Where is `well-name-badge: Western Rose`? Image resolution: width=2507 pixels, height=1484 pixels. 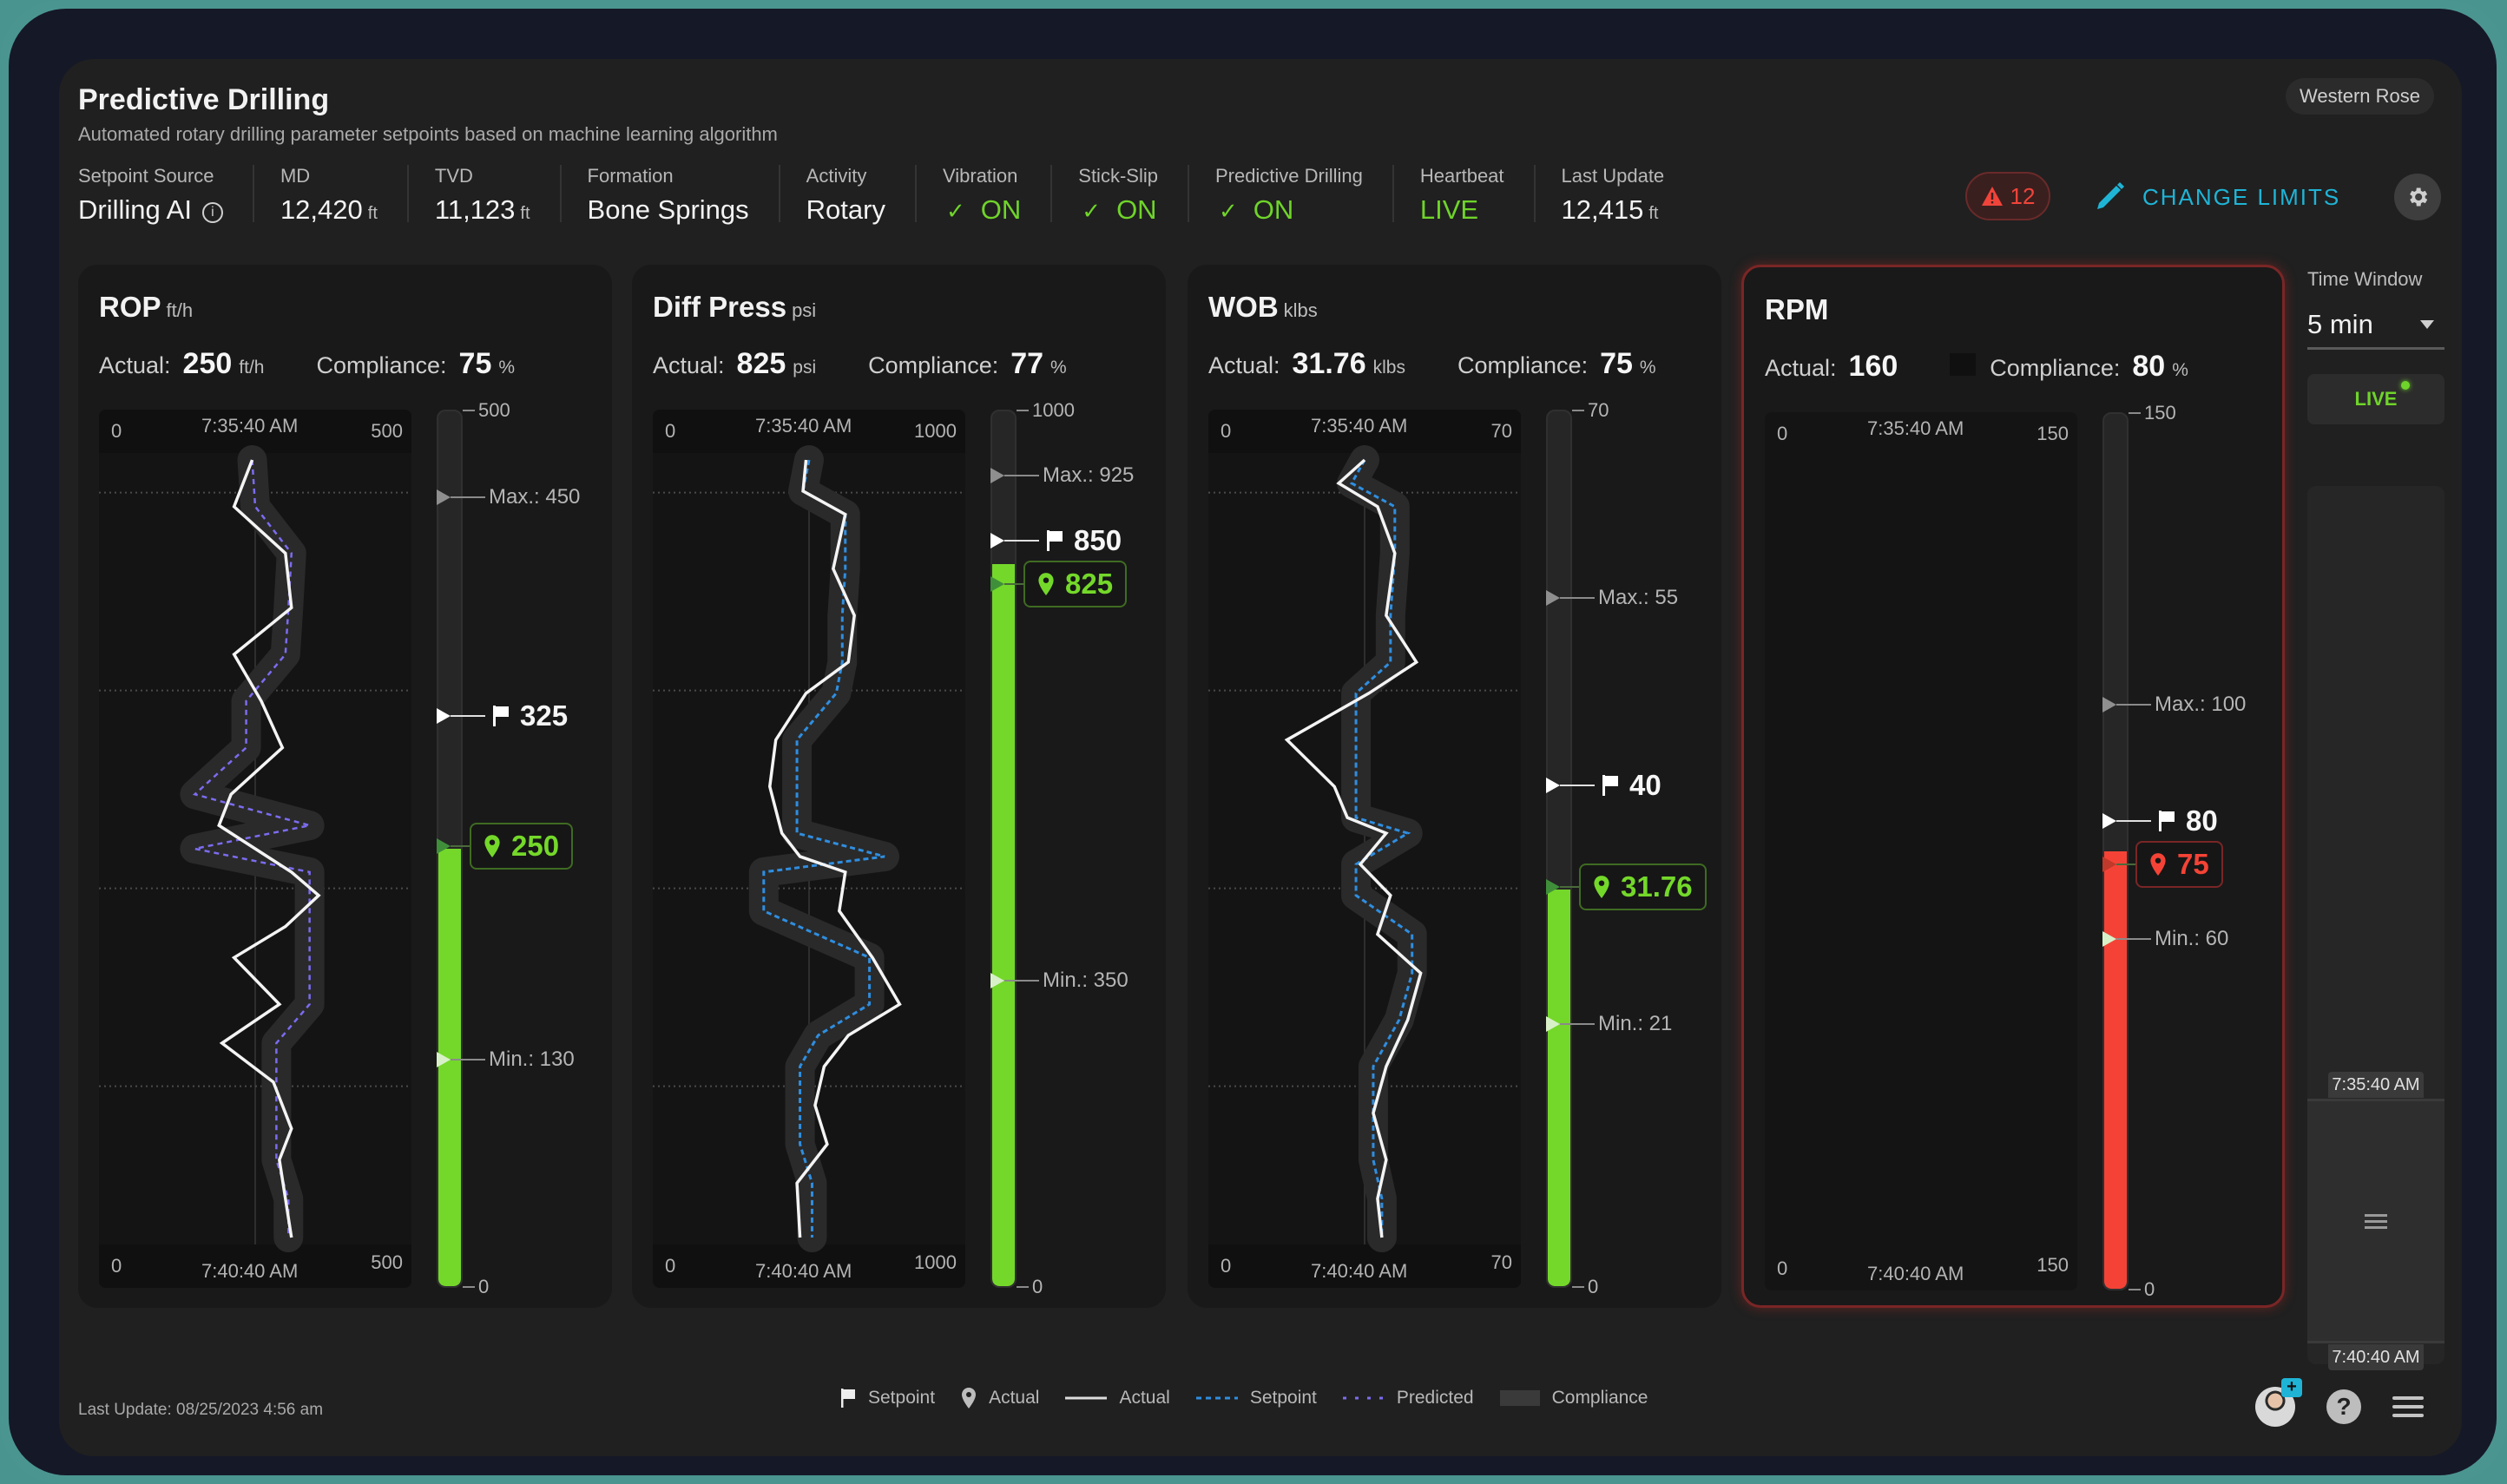 well-name-badge: Western Rose is located at coordinates (2360, 96).